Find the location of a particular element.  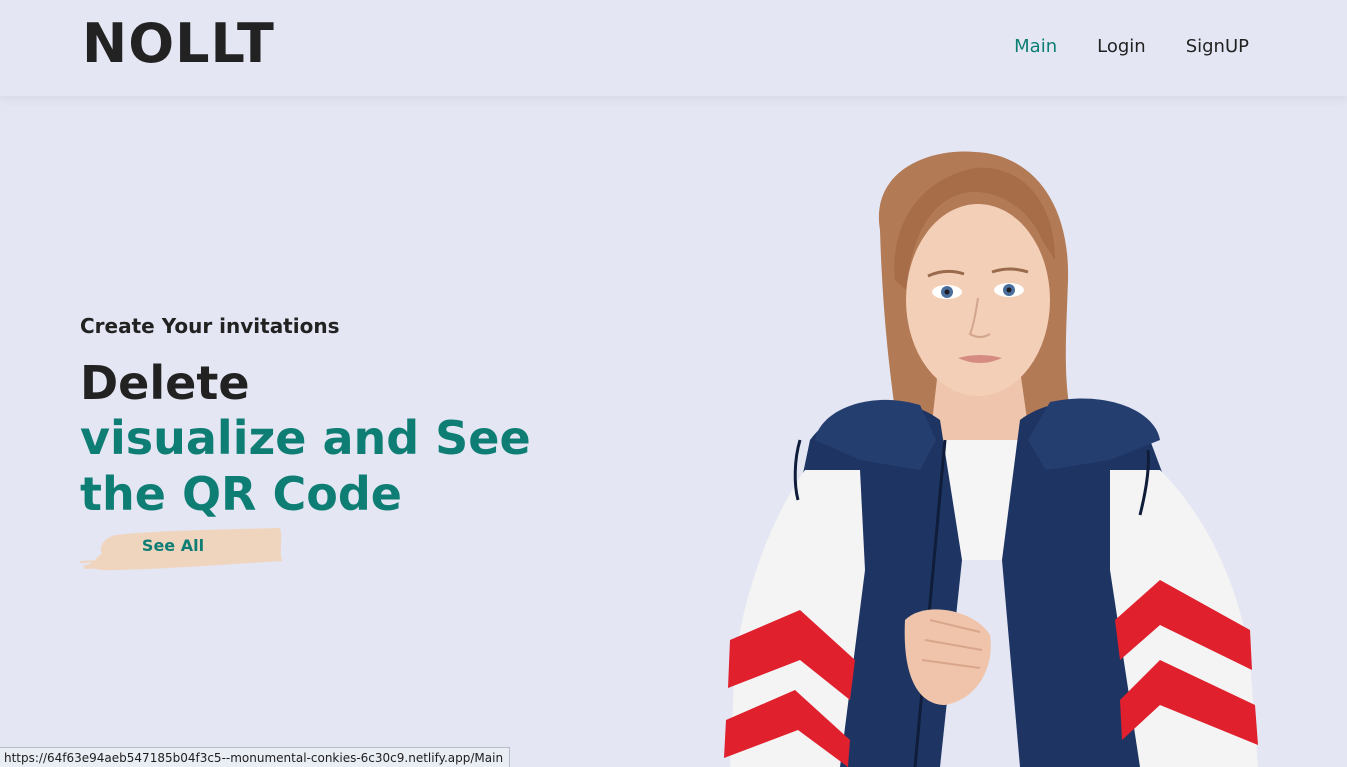

nav-link-login: Login is located at coordinates (1121, 47).